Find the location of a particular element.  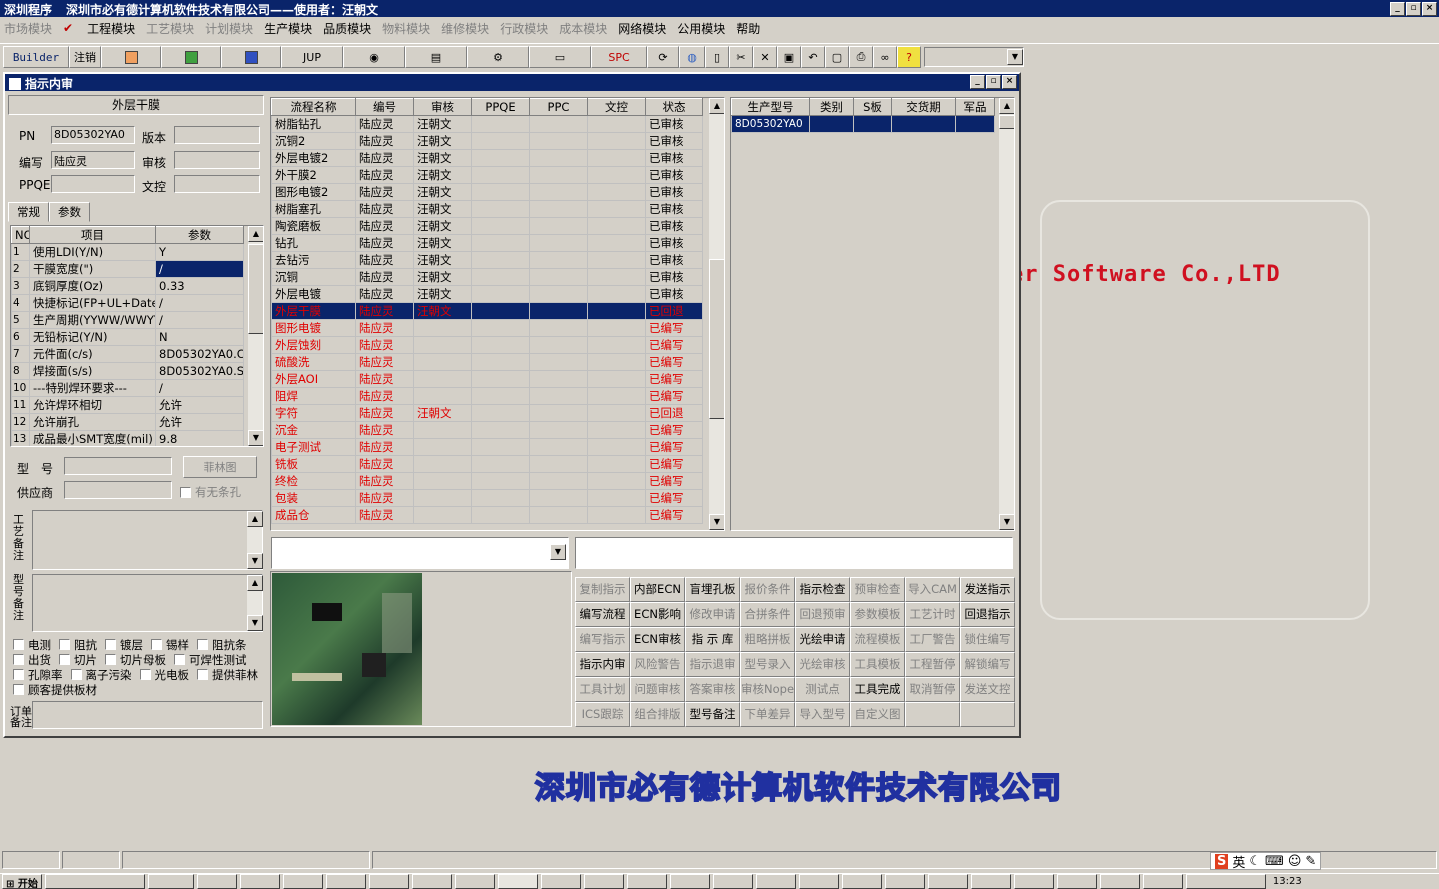

param-cell: 0.33 is located at coordinates (199, 286).